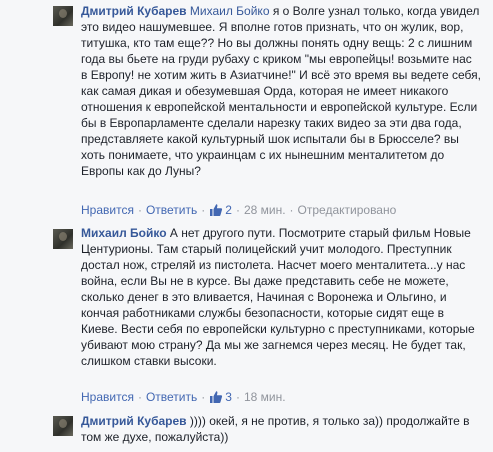 This screenshot has width=493, height=452. Describe the element at coordinates (265, 397) in the screenshot. I see `timestamp: 18 мин.` at that location.